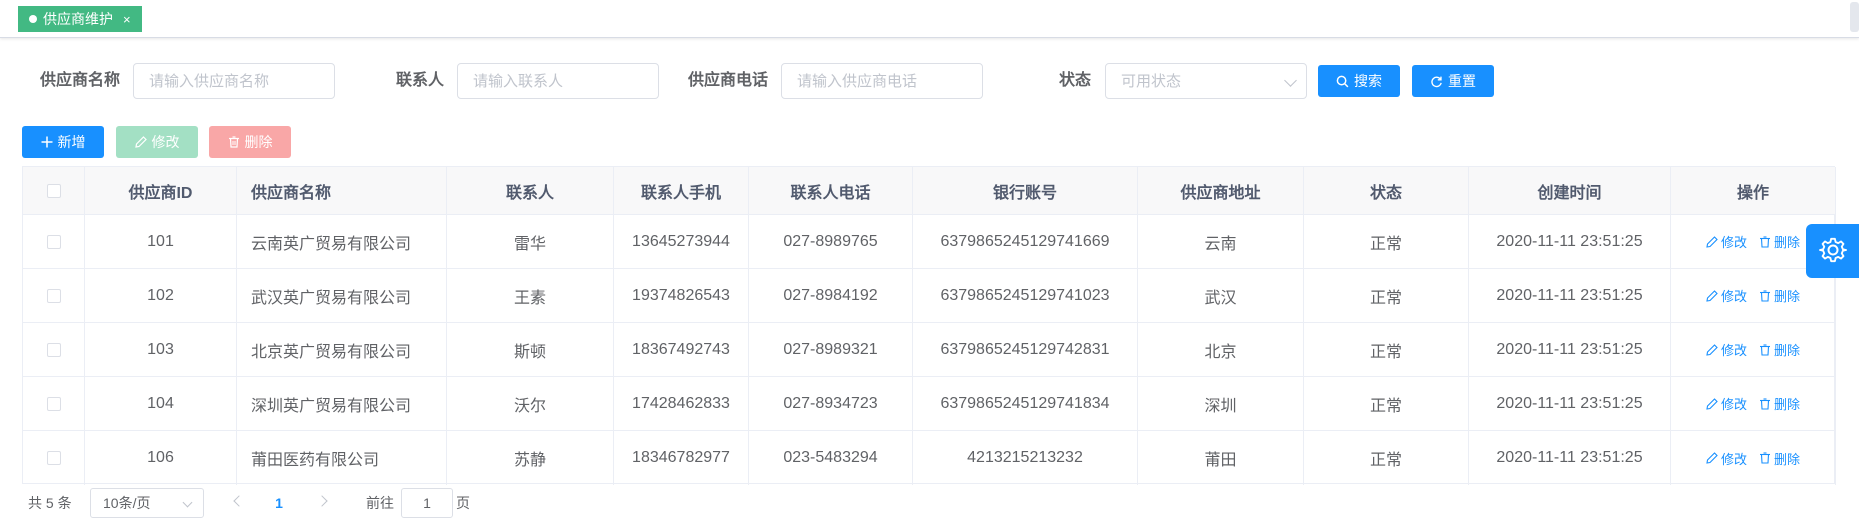  I want to click on search-button: 搜索, so click(1359, 81).